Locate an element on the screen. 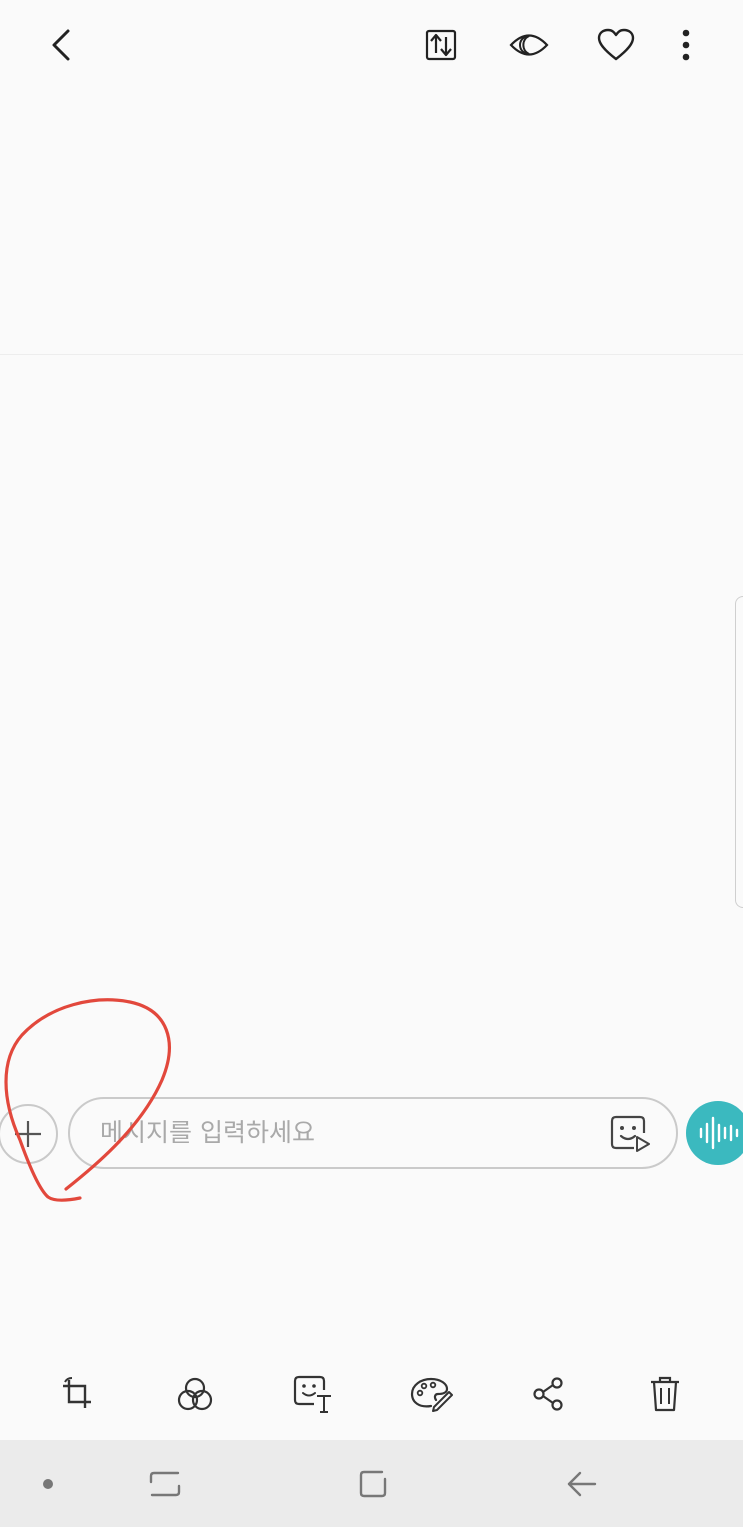  home-icon is located at coordinates (373, 1484).